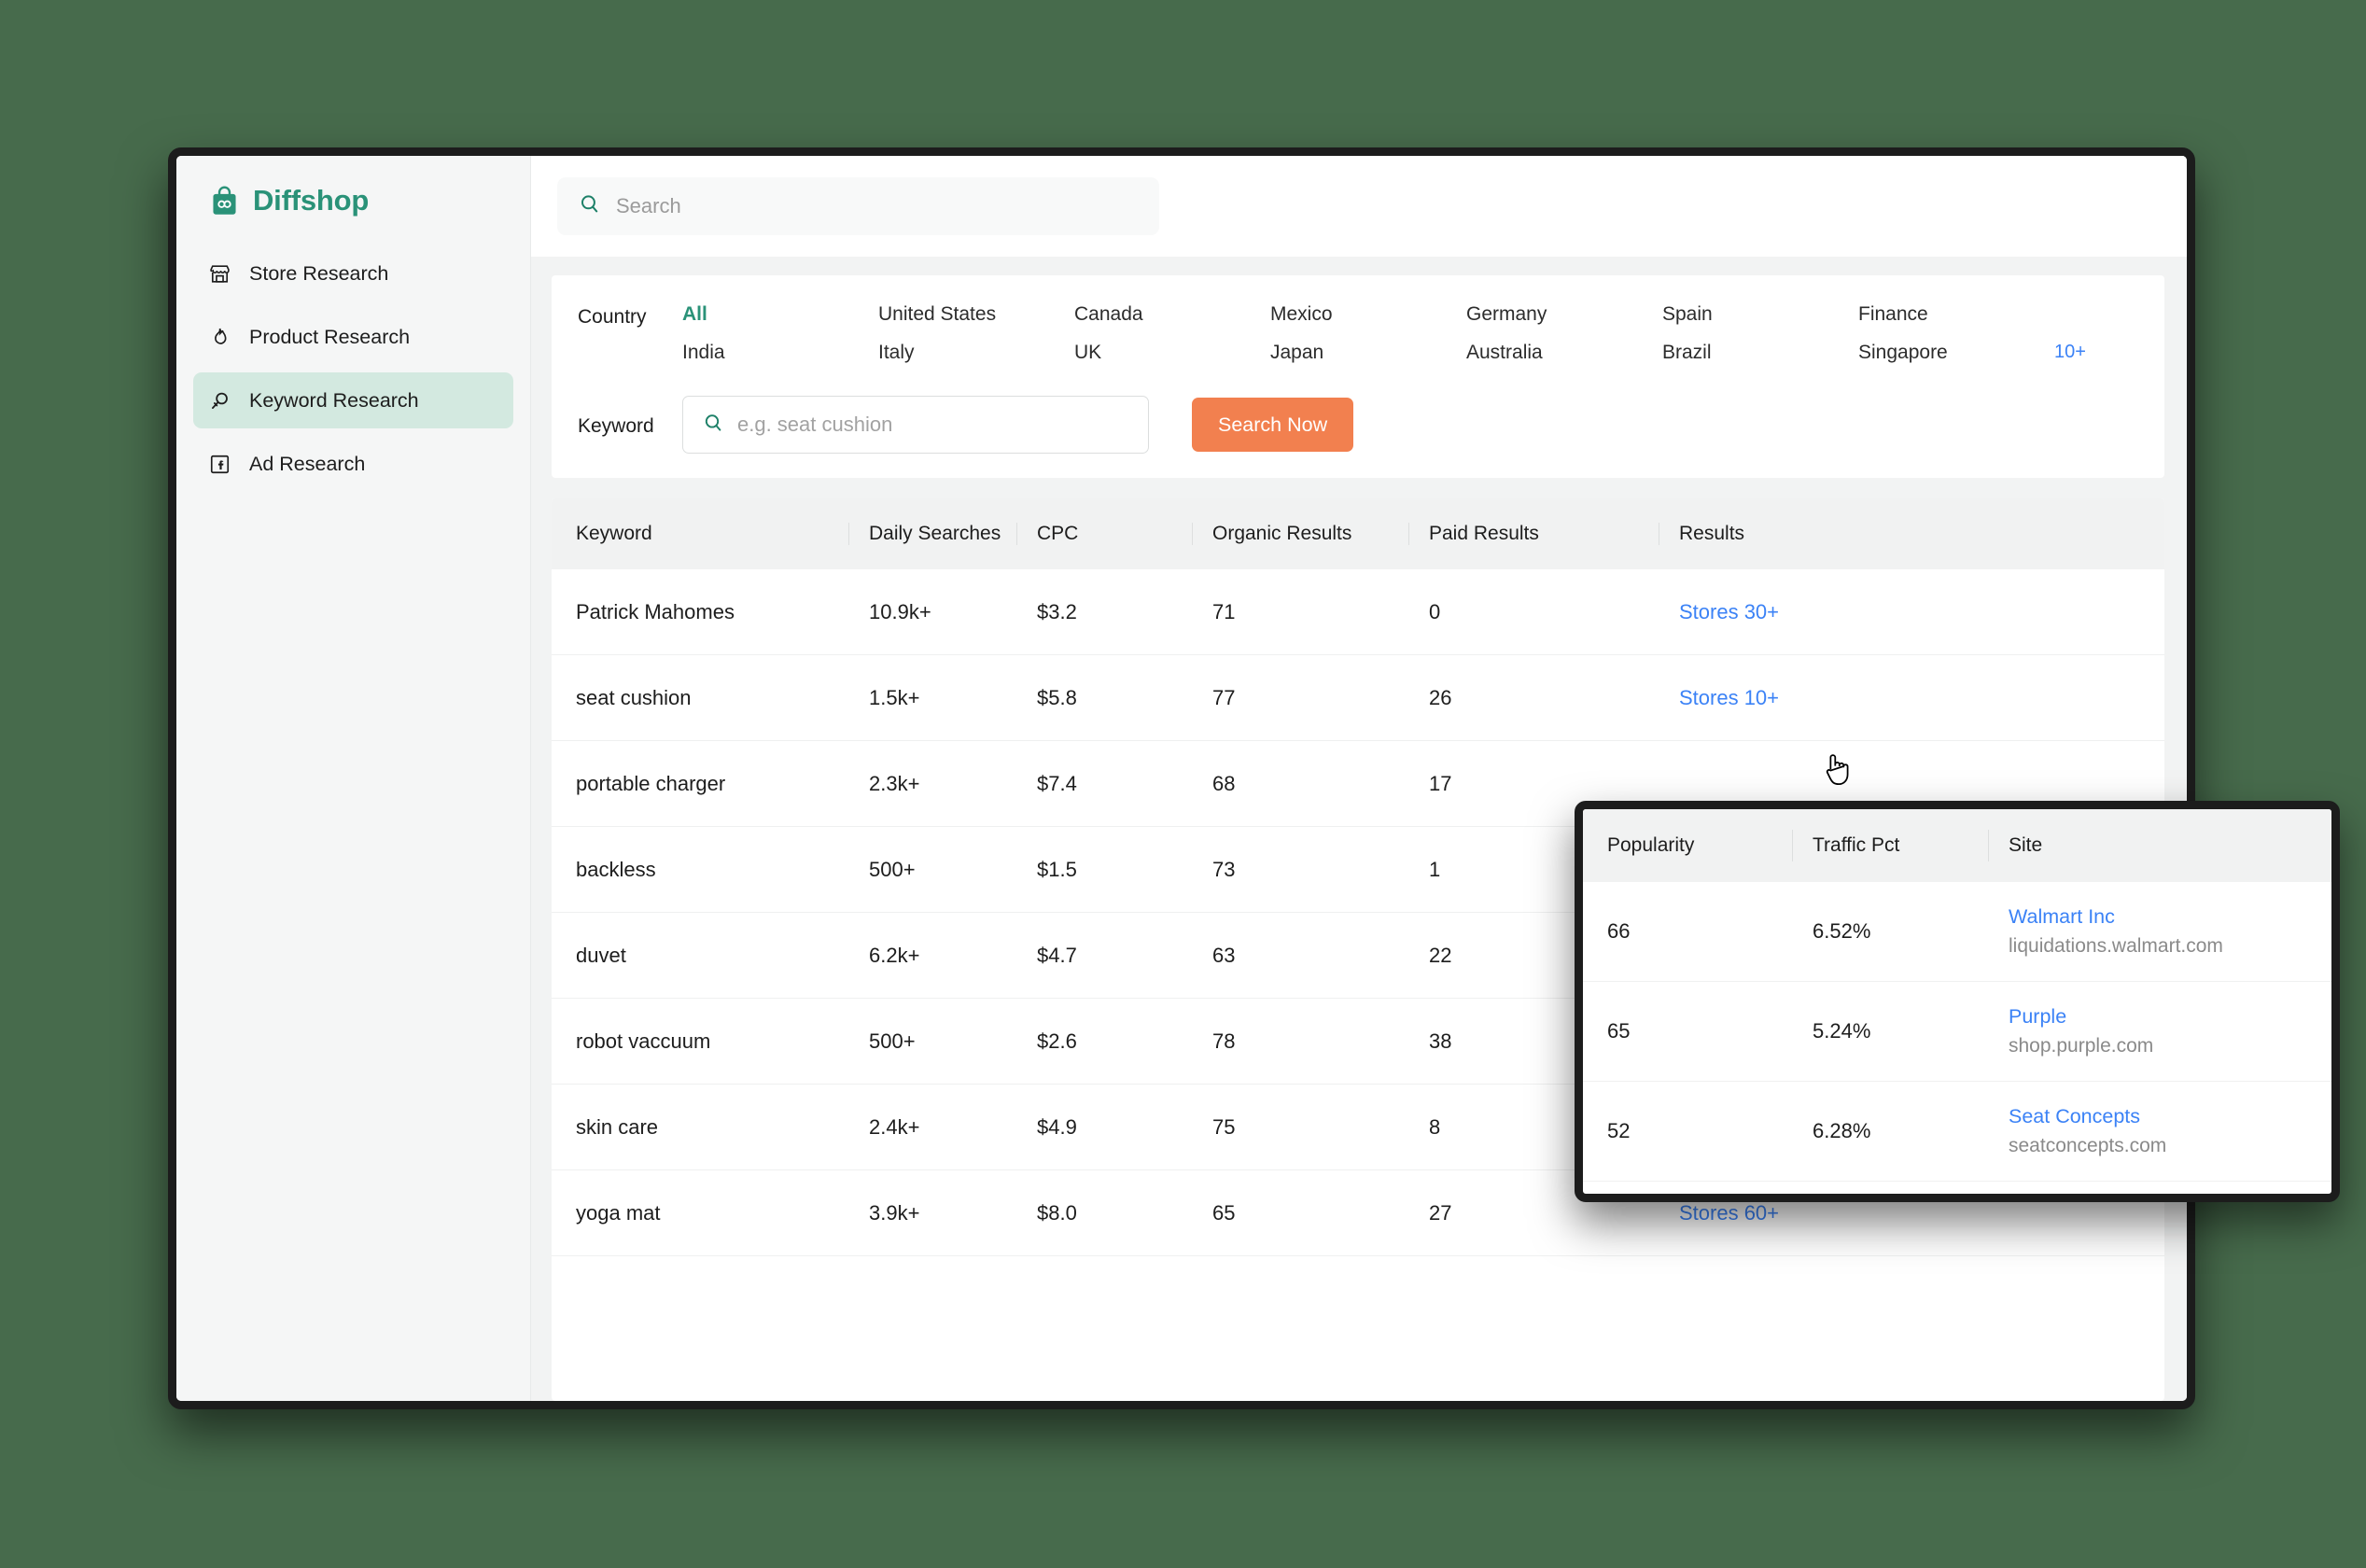 The width and height of the screenshot is (2366, 1568). Describe the element at coordinates (1957, 1032) in the screenshot. I see `popup-row: 65 5.24% Purple shop.purple.com` at that location.